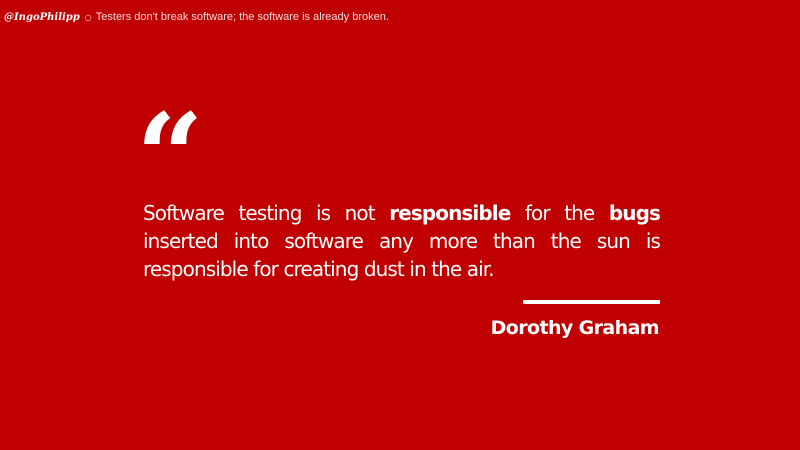 The height and width of the screenshot is (450, 800). Describe the element at coordinates (450, 213) in the screenshot. I see `quote-emphasis-responsible: responsible` at that location.